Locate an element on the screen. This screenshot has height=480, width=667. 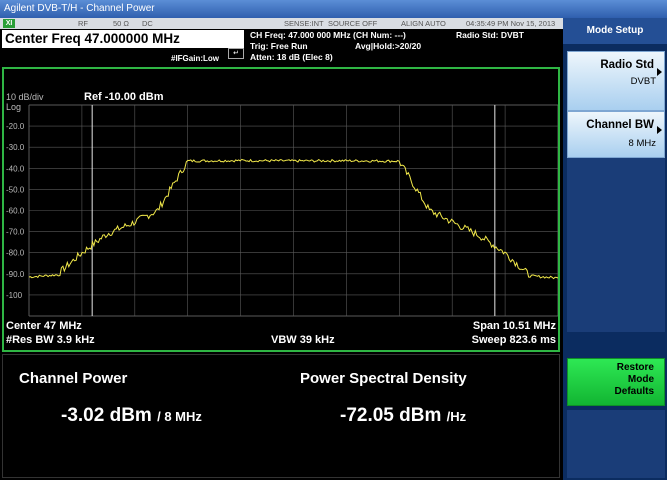
psd-unit: /Hz is located at coordinates (456, 416).